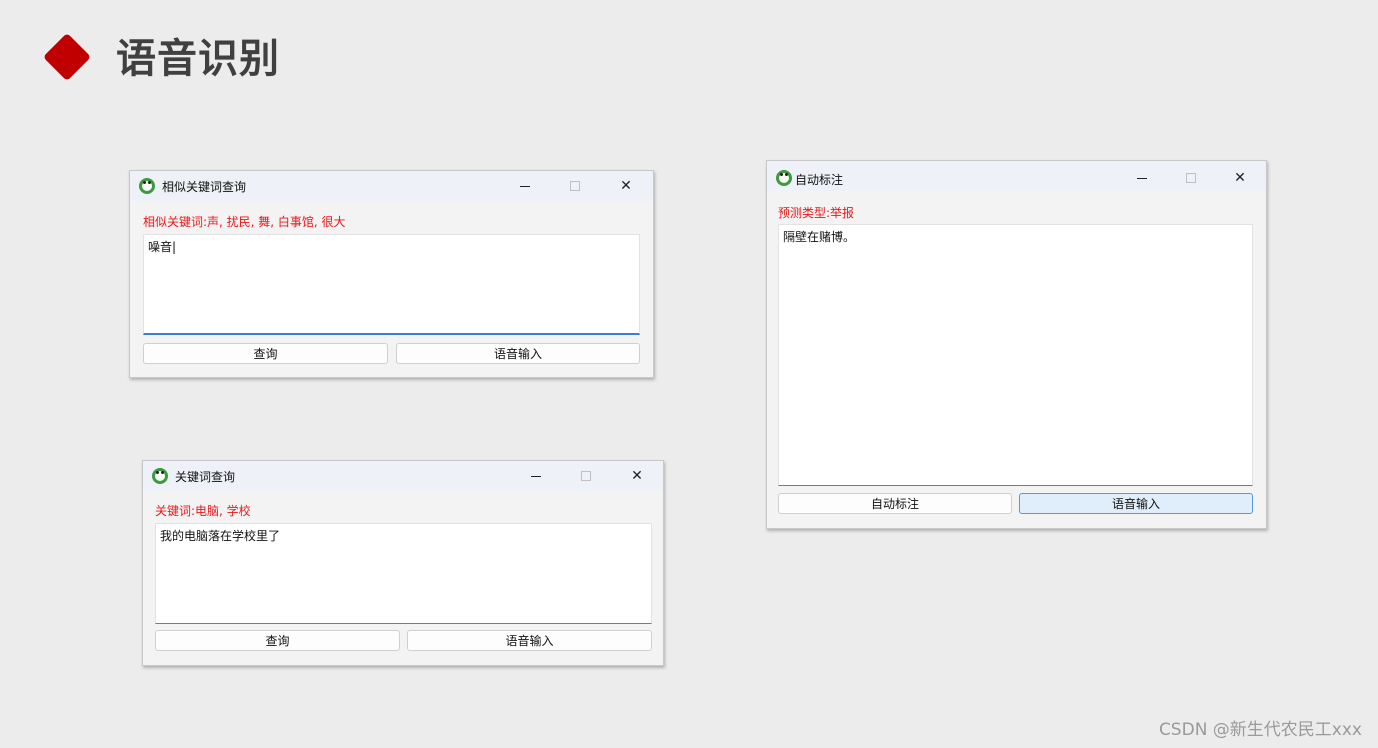  Describe the element at coordinates (816, 213) in the screenshot. I see `result-label: 预测类型:举报` at that location.